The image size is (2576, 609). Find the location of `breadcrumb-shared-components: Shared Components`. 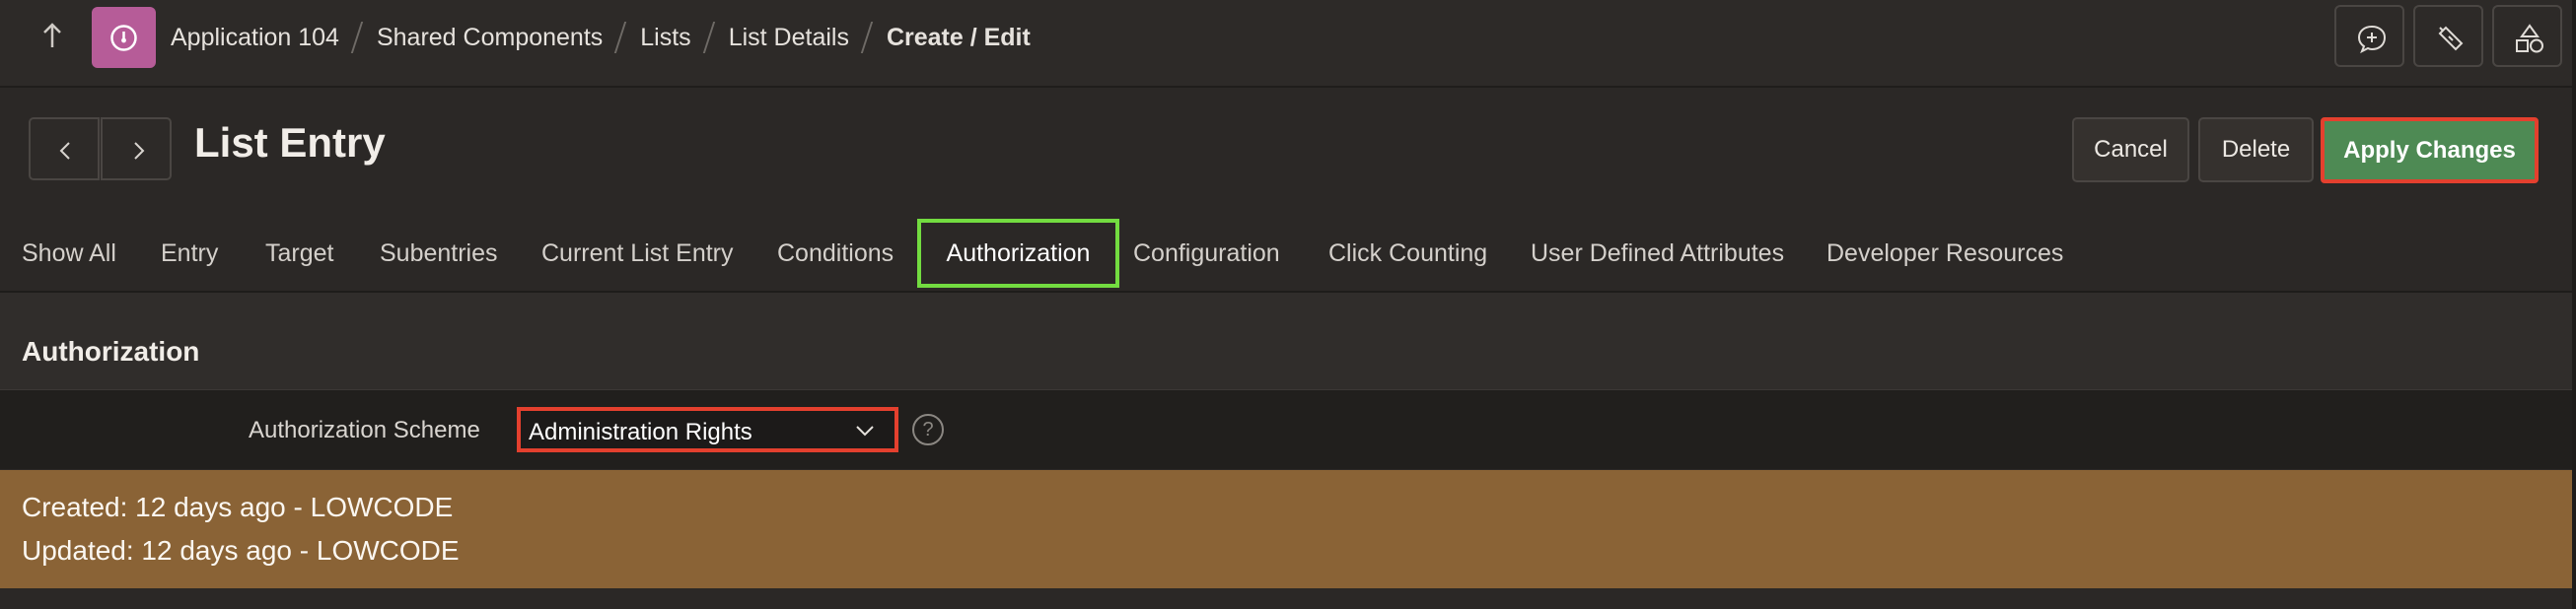

breadcrumb-shared-components: Shared Components is located at coordinates (490, 38).